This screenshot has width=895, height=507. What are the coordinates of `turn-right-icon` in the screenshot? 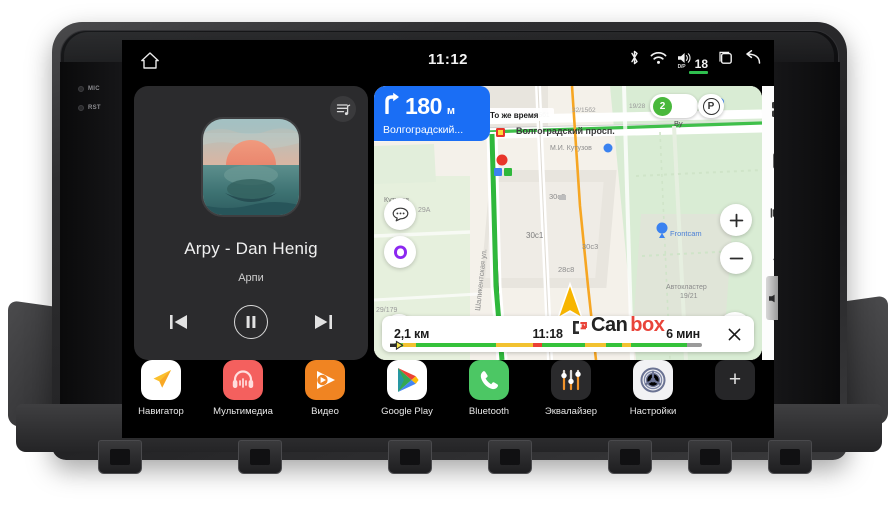 It's located at (391, 105).